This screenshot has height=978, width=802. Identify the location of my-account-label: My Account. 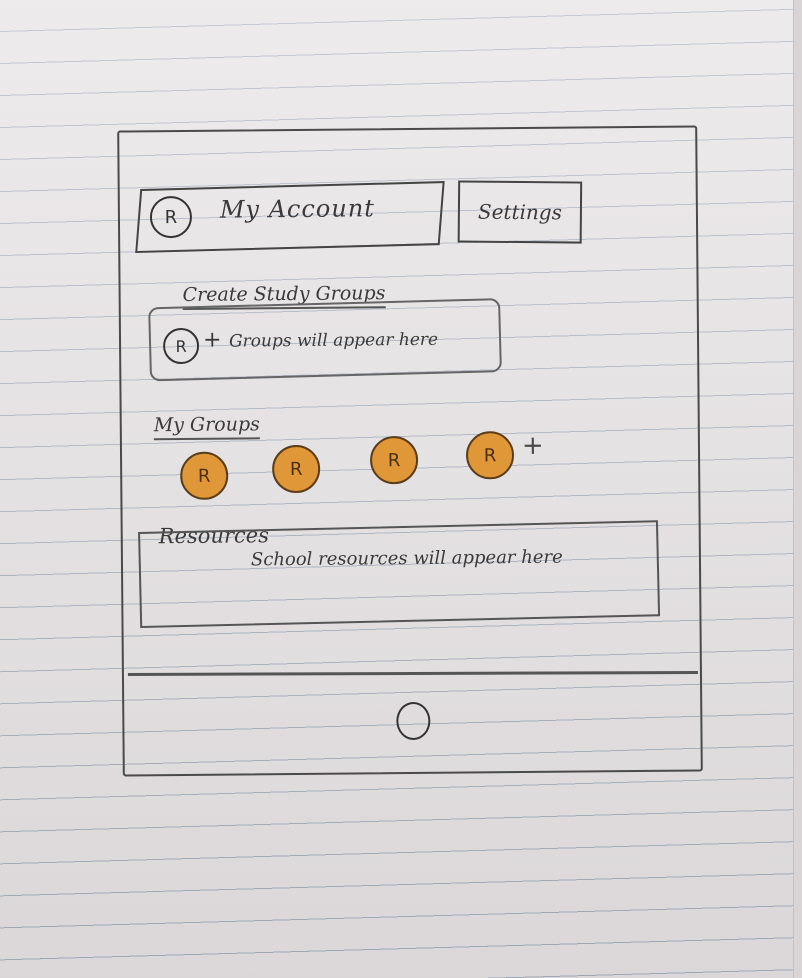
(297, 208).